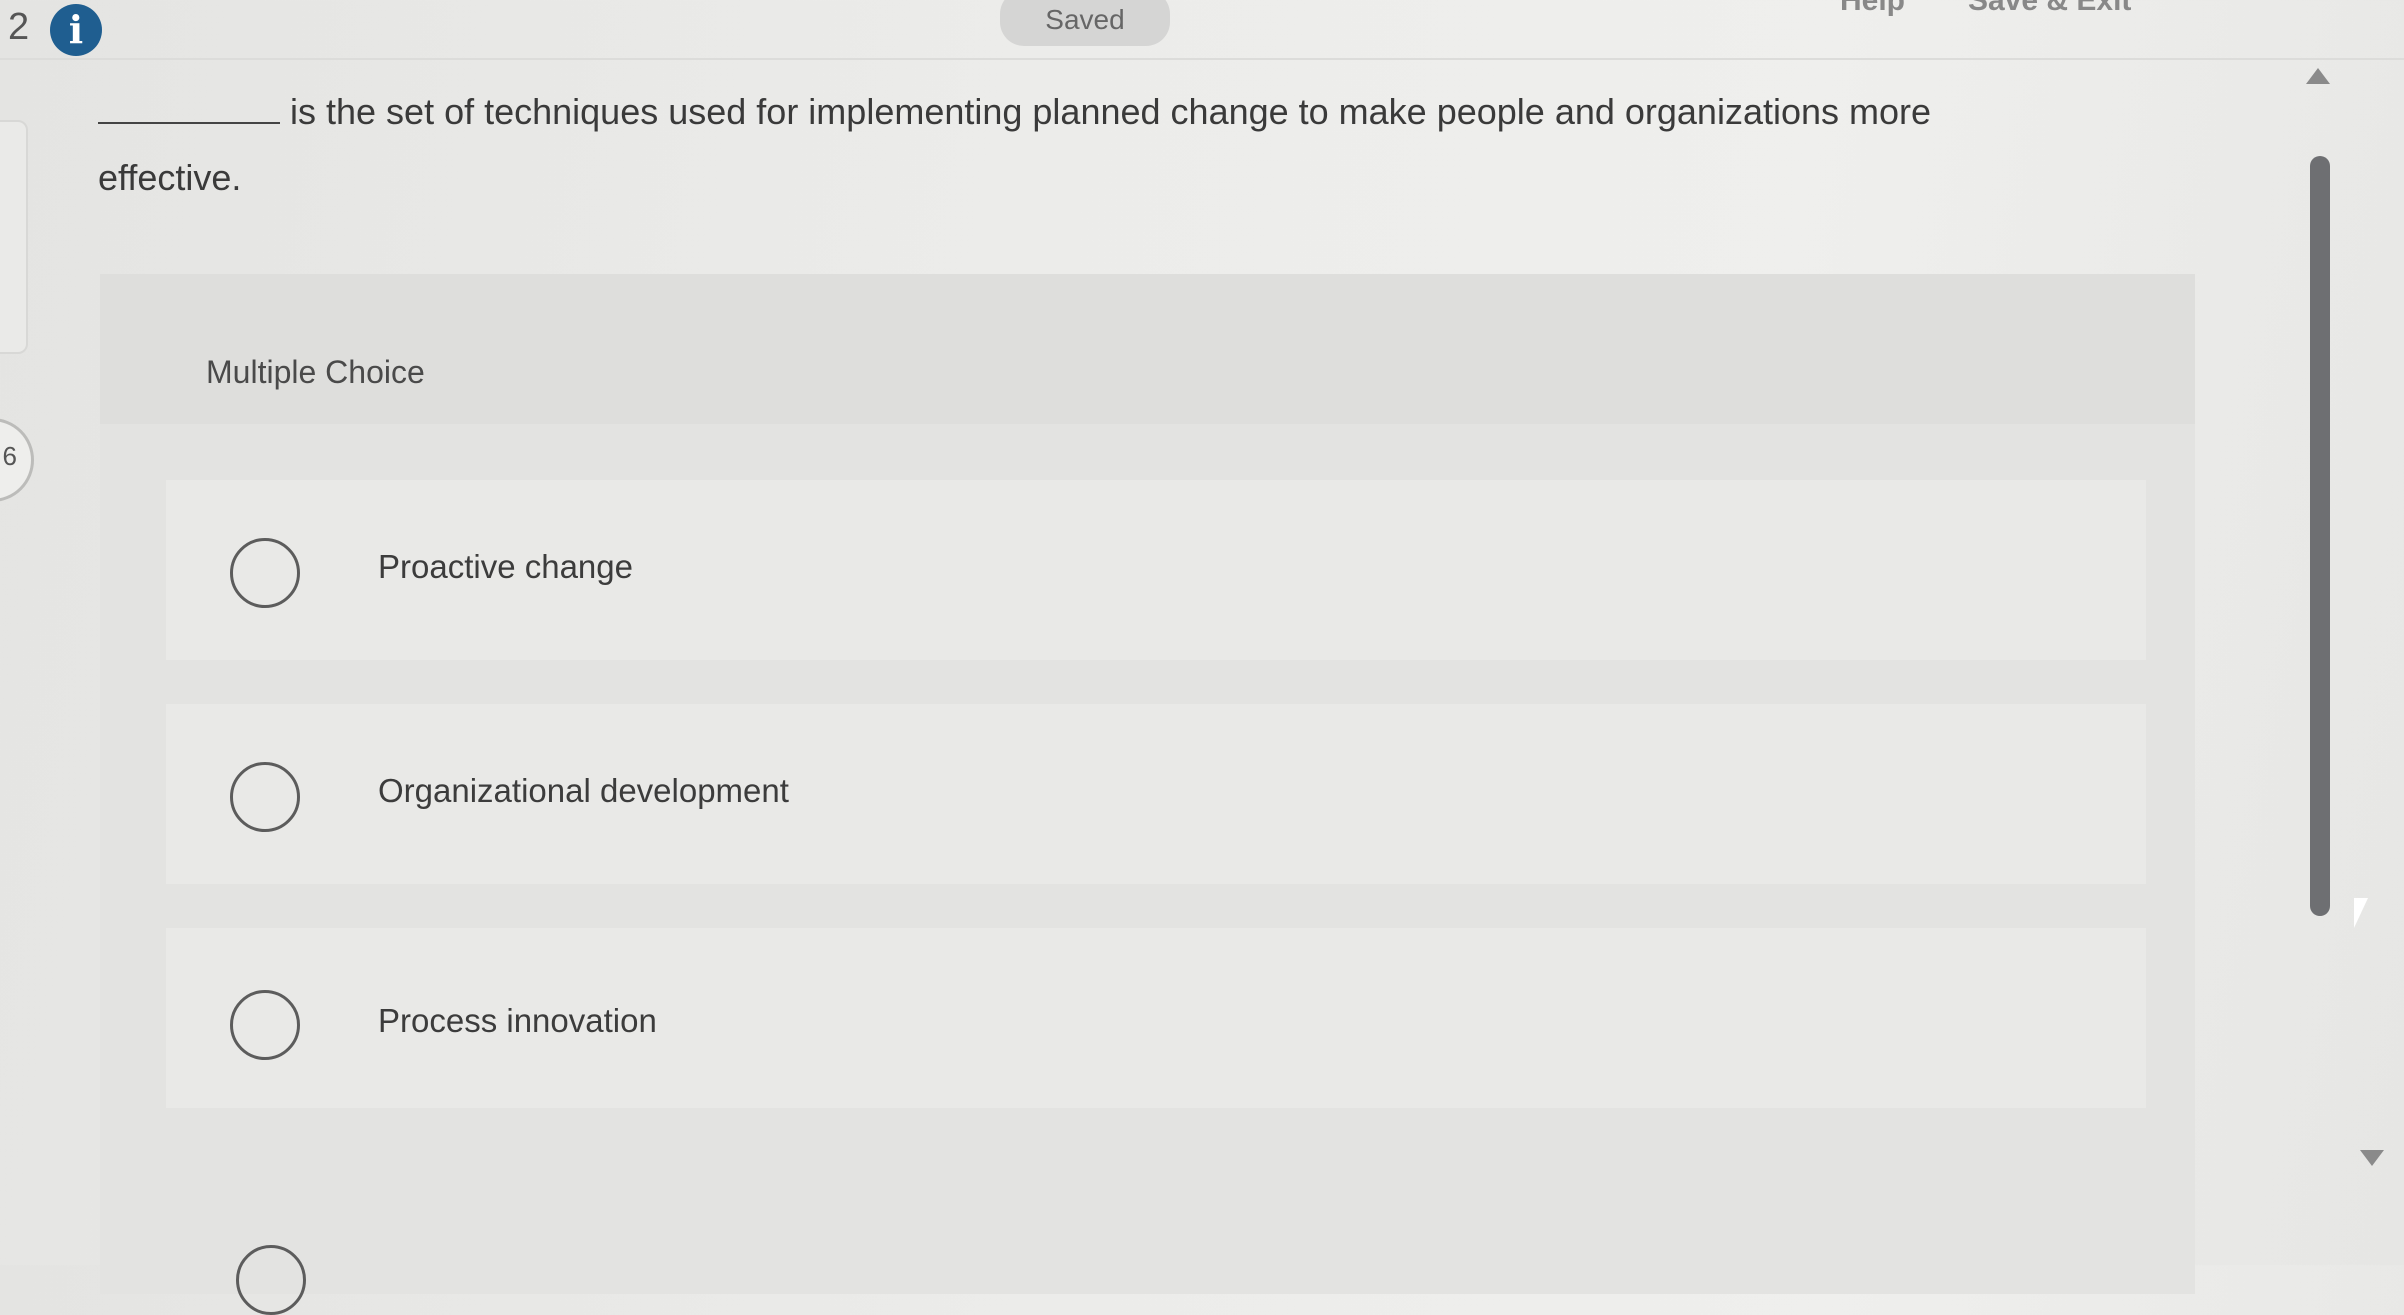 The image size is (2404, 1315). What do you see at coordinates (505, 566) in the screenshot?
I see `option-label-1: Proactive change` at bounding box center [505, 566].